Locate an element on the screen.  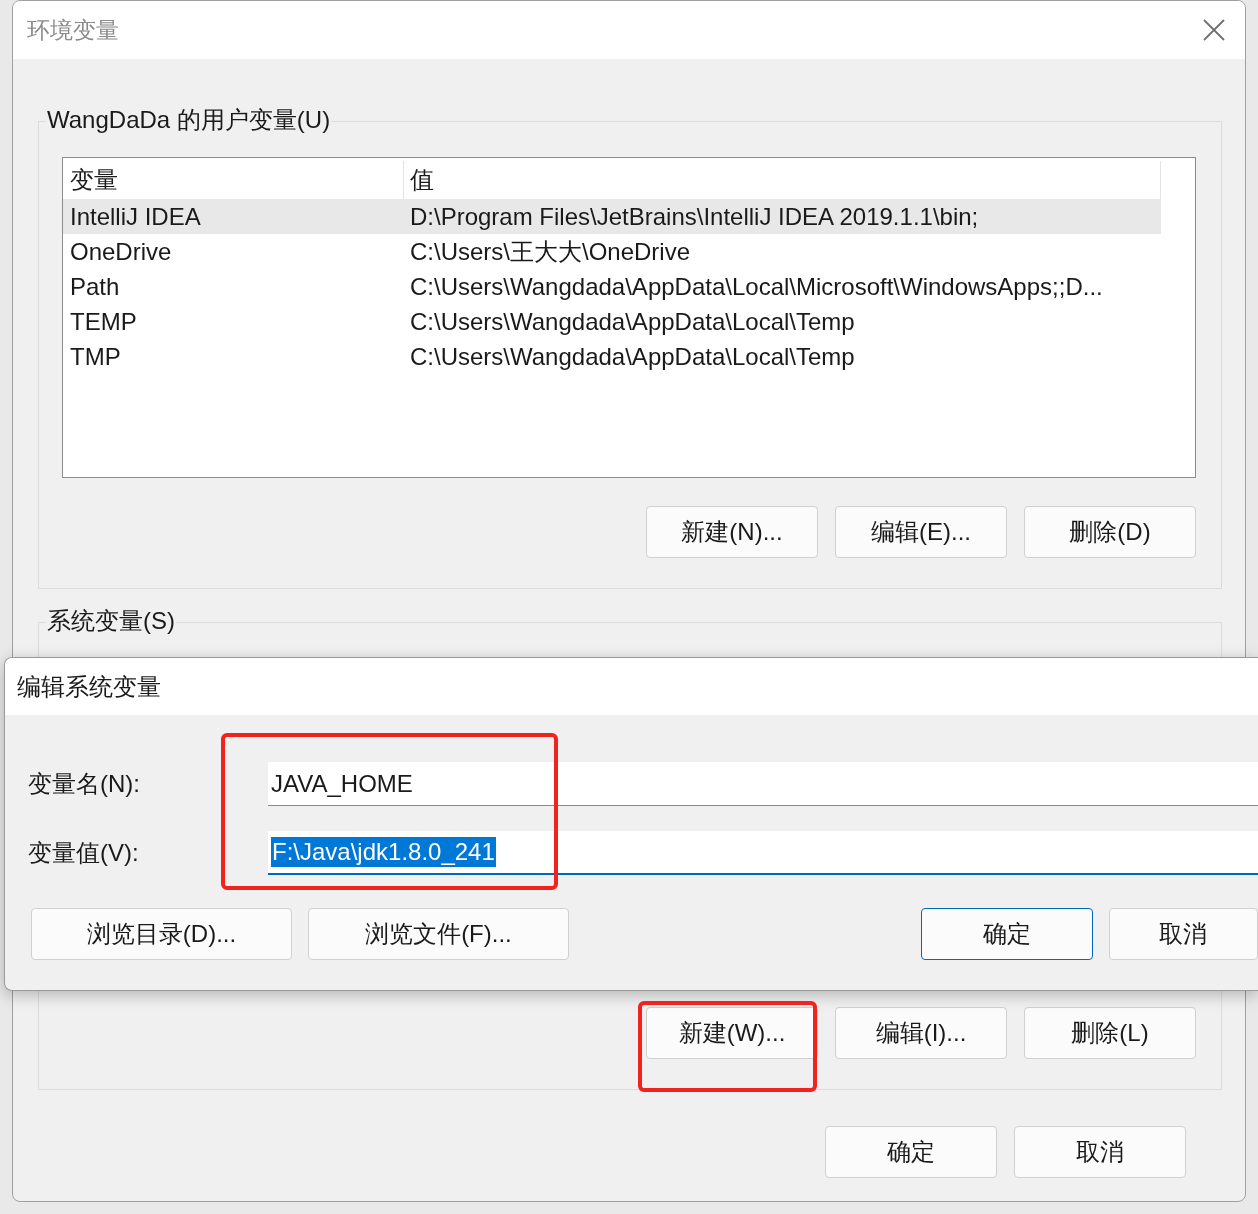
table-row: IntelliJ IDEA D:\Program Files\JetBrains\IntelliJ IDEA 2019.1.1\bin; is located at coordinates (612, 216).